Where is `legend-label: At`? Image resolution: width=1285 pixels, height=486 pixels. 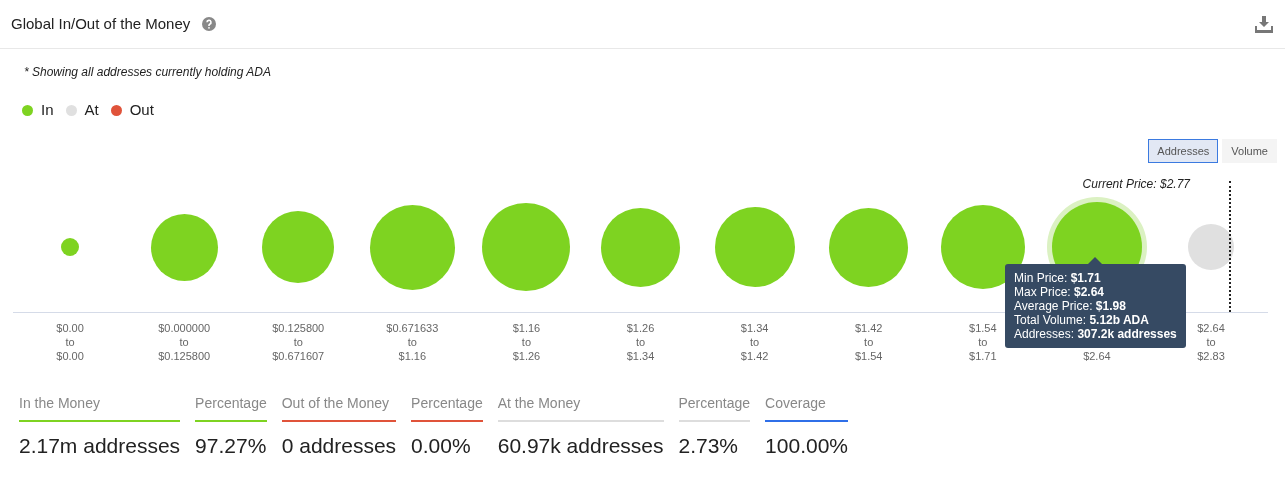 legend-label: At is located at coordinates (91, 110).